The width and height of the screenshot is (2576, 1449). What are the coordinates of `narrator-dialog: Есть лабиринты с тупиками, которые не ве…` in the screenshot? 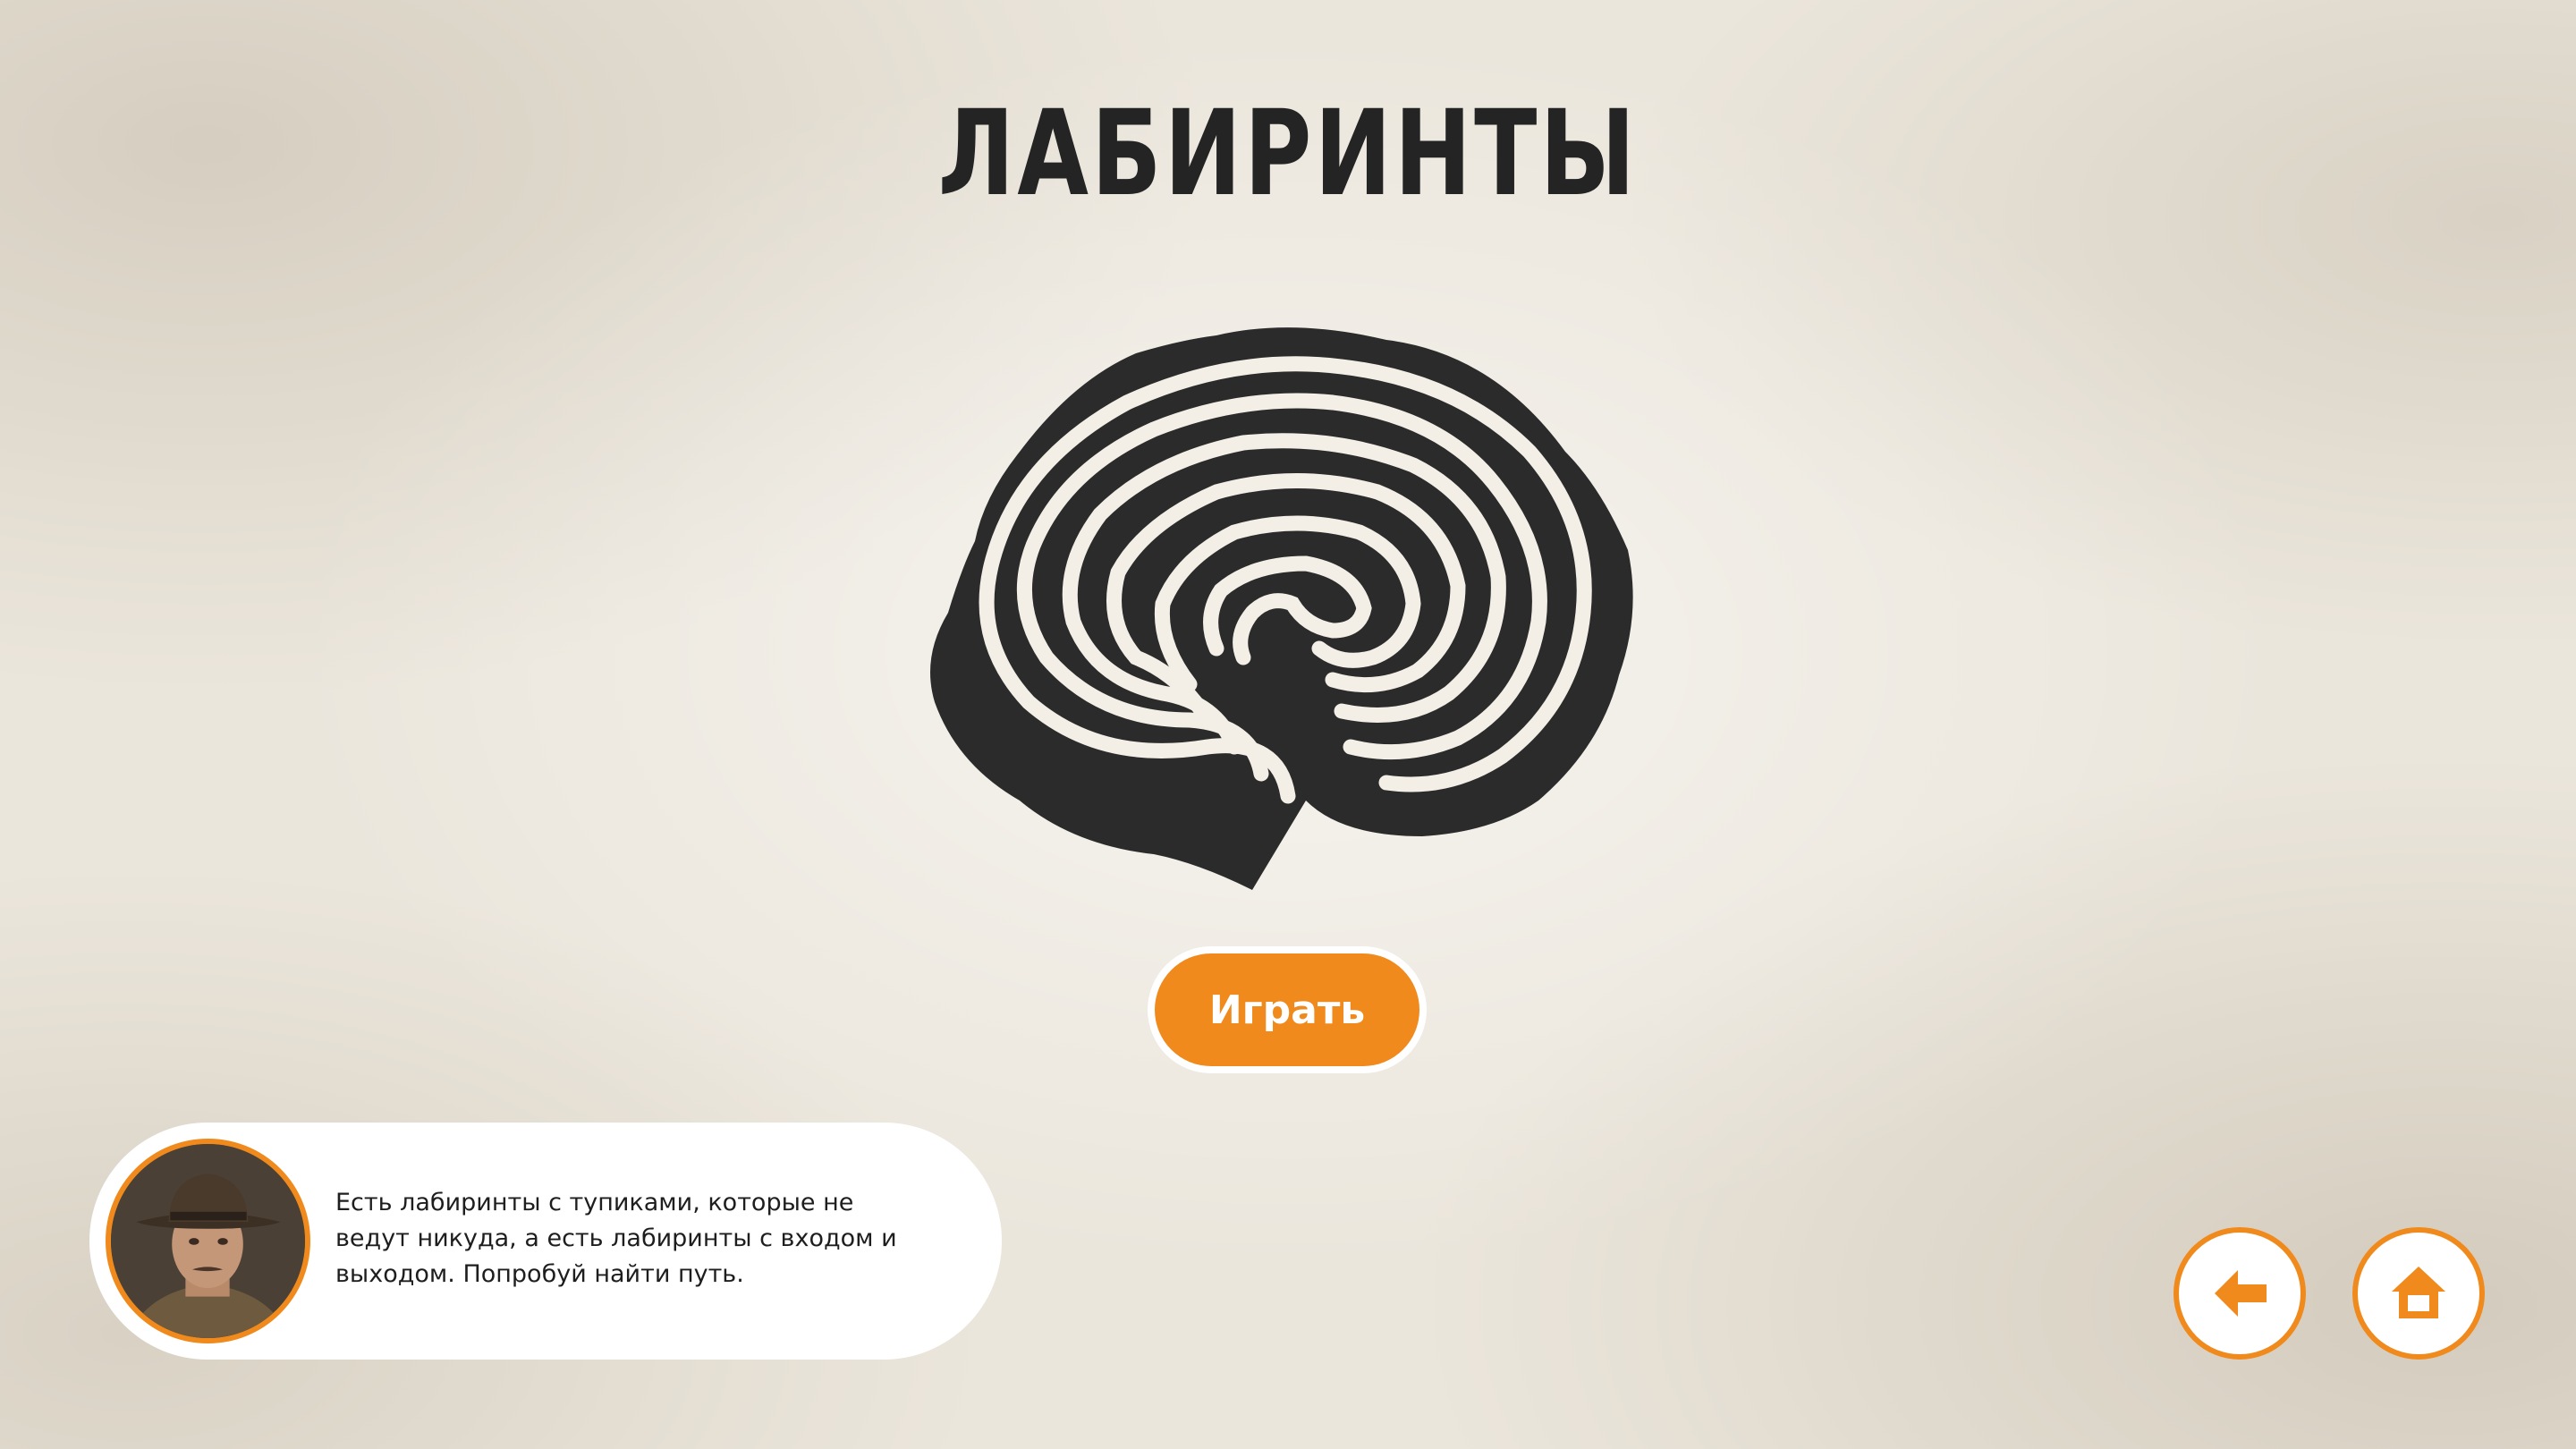 It's located at (545, 1241).